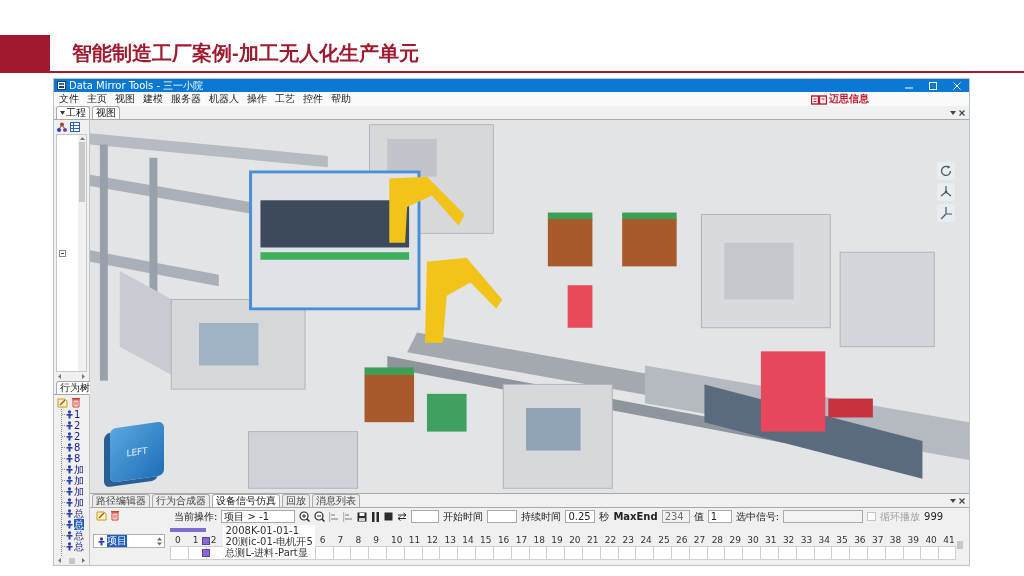  I want to click on rotate-icon, so click(946, 171).